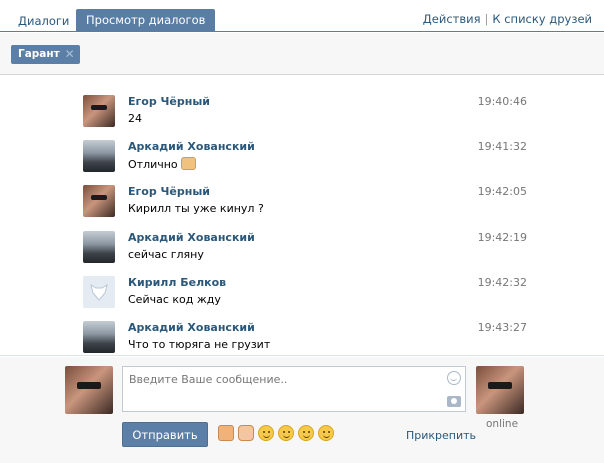  What do you see at coordinates (302, 298) in the screenshot?
I see `message-item: Кирилл Белков Сейчас код жду 19:42:32` at bounding box center [302, 298].